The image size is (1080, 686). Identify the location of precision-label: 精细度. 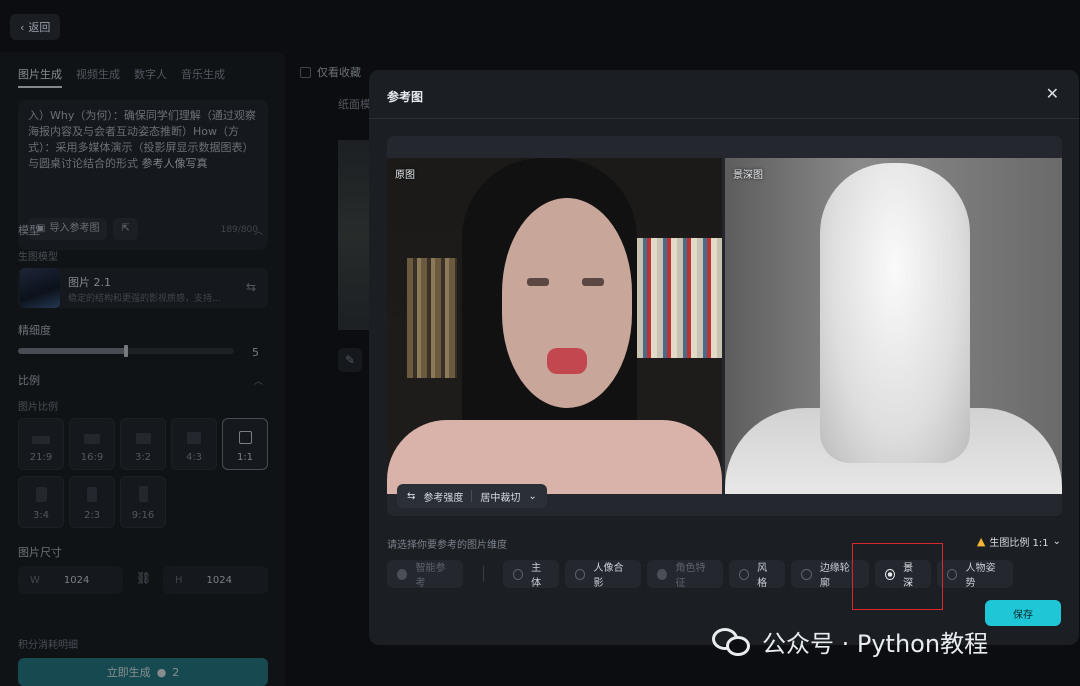
(34, 330).